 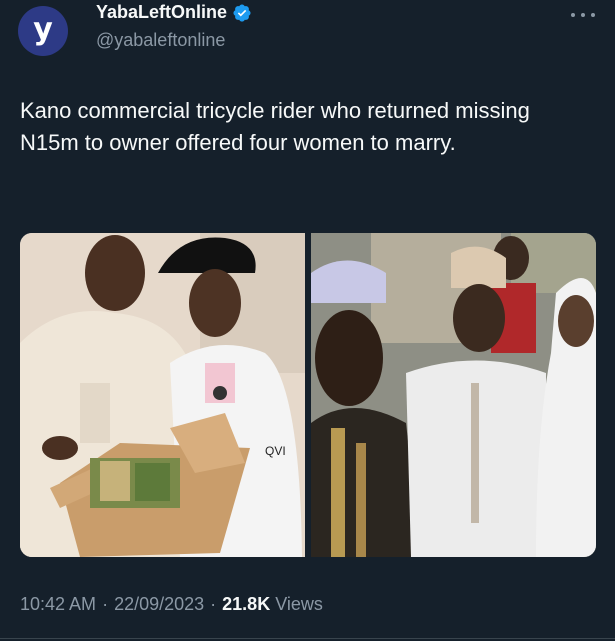 I want to click on author-name-row: YabaLeftOnline, so click(x=174, y=12).